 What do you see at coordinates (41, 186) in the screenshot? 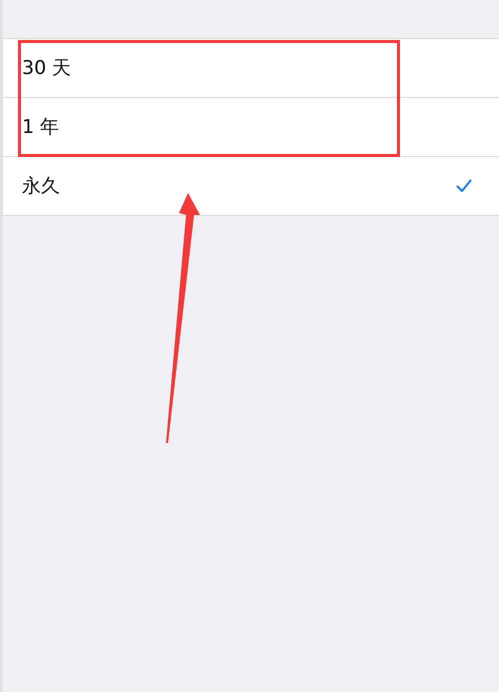
I see `option-label: 永久` at bounding box center [41, 186].